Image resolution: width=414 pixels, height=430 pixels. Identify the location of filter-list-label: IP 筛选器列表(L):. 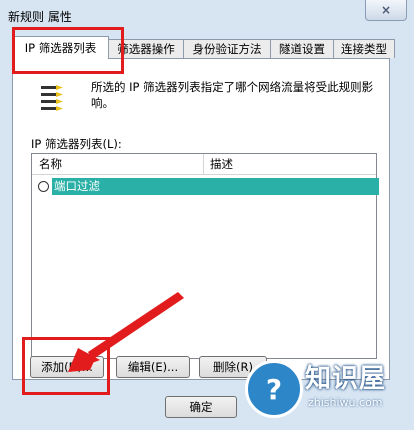
(76, 144).